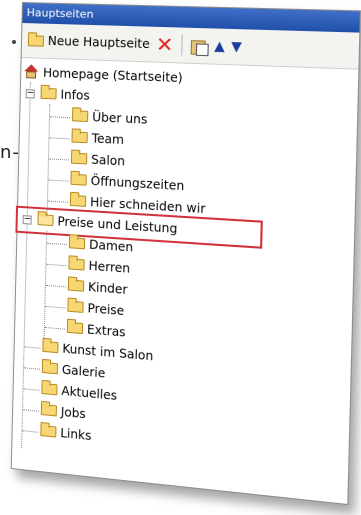  I want to click on paste-icon, so click(199, 46).